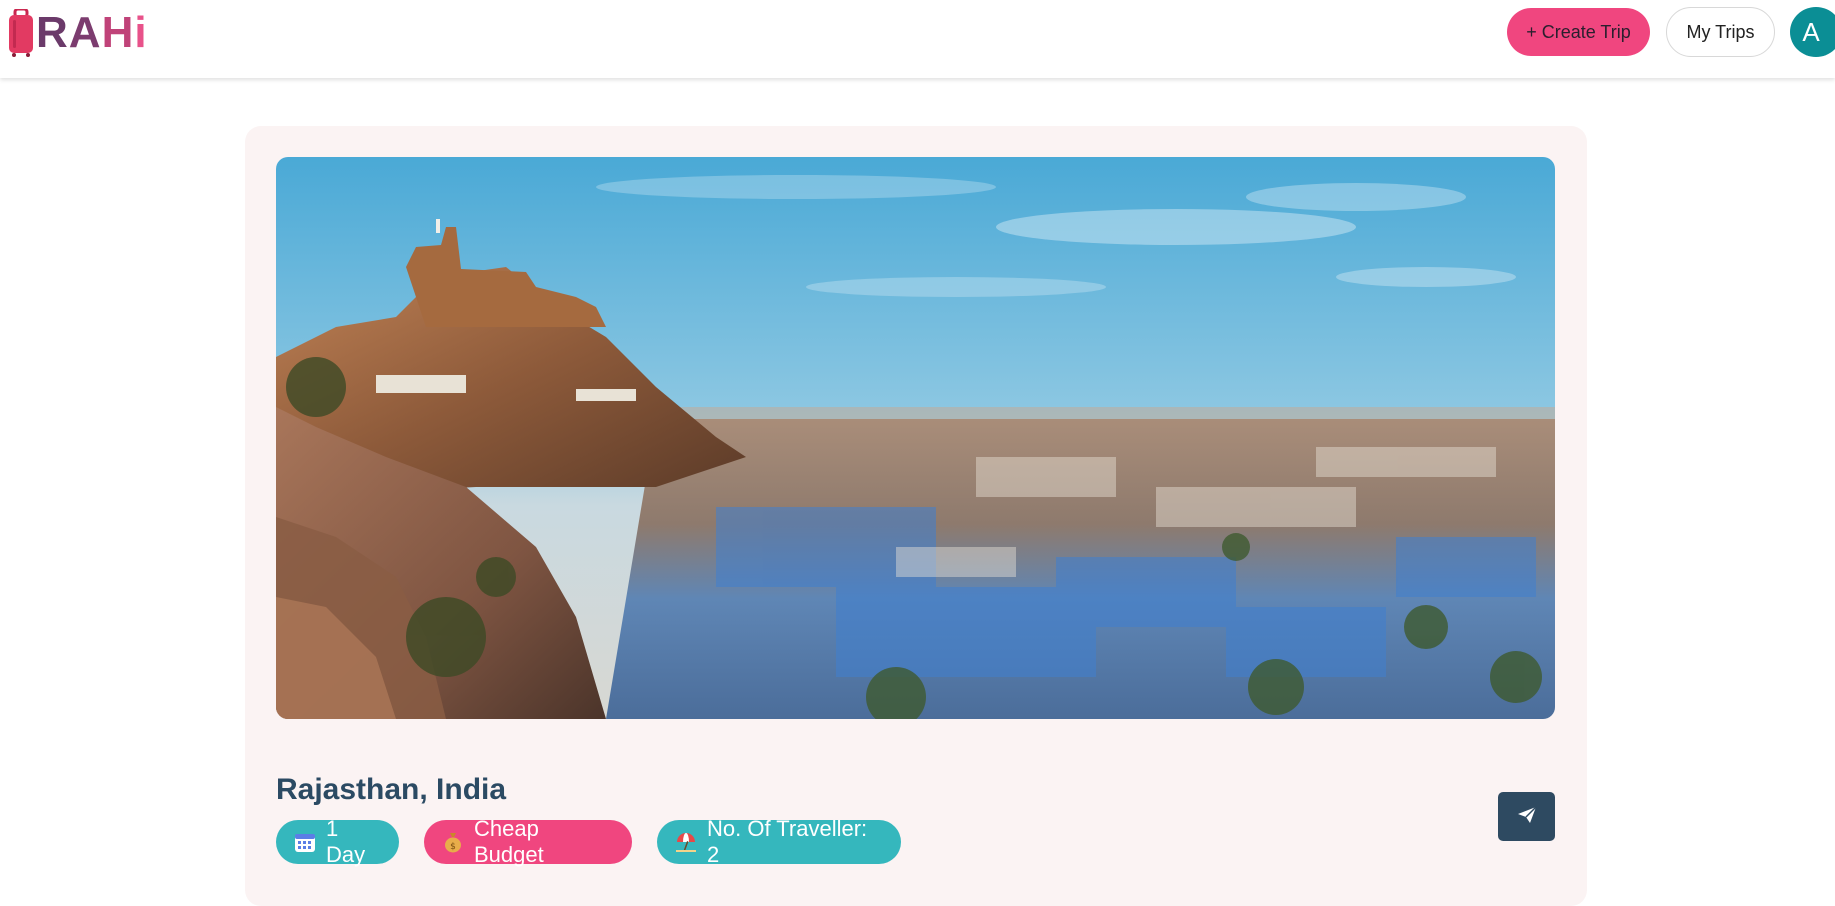 The height and width of the screenshot is (906, 1835). Describe the element at coordinates (917, 39) in the screenshot. I see `top-nav: RAHi + Create Trip My Trips A` at that location.